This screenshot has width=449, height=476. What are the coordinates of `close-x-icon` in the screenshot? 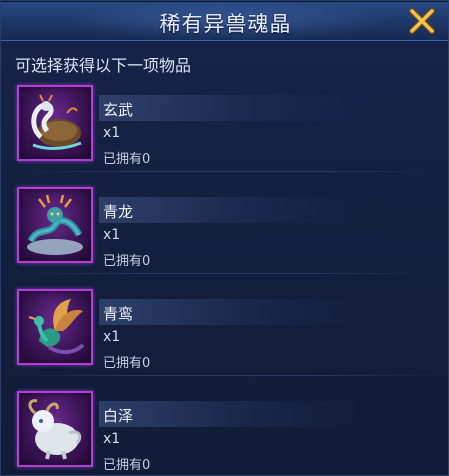 It's located at (422, 21).